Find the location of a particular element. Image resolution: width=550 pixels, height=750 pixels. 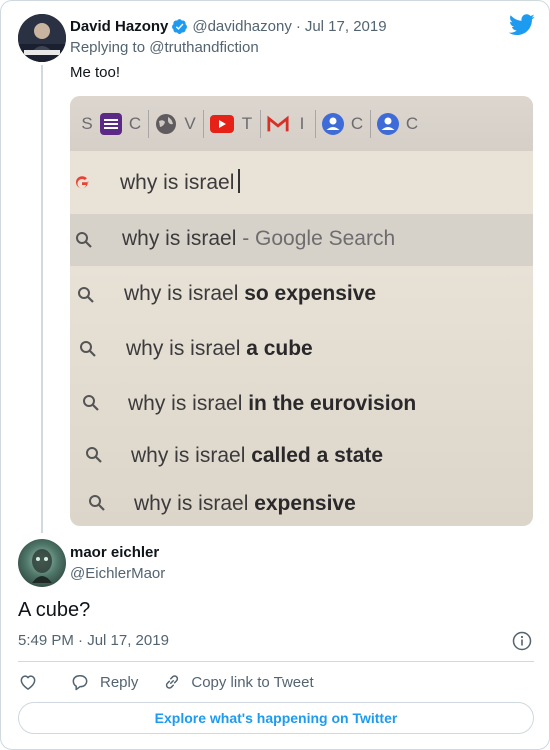

suggestion-text: why is israel in the eurovision is located at coordinates (272, 404).